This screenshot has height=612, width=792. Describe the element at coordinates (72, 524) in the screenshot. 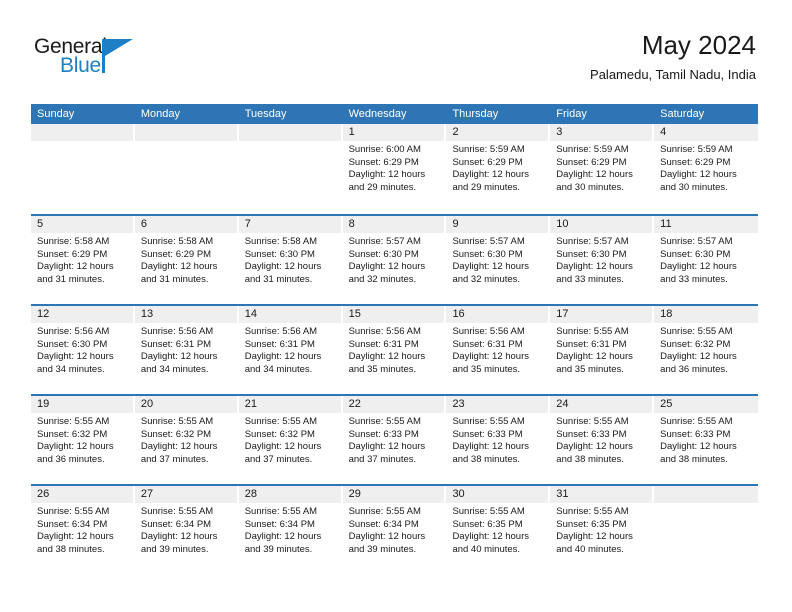

I see `sunset-text: Sunset: 6:34 PM` at that location.